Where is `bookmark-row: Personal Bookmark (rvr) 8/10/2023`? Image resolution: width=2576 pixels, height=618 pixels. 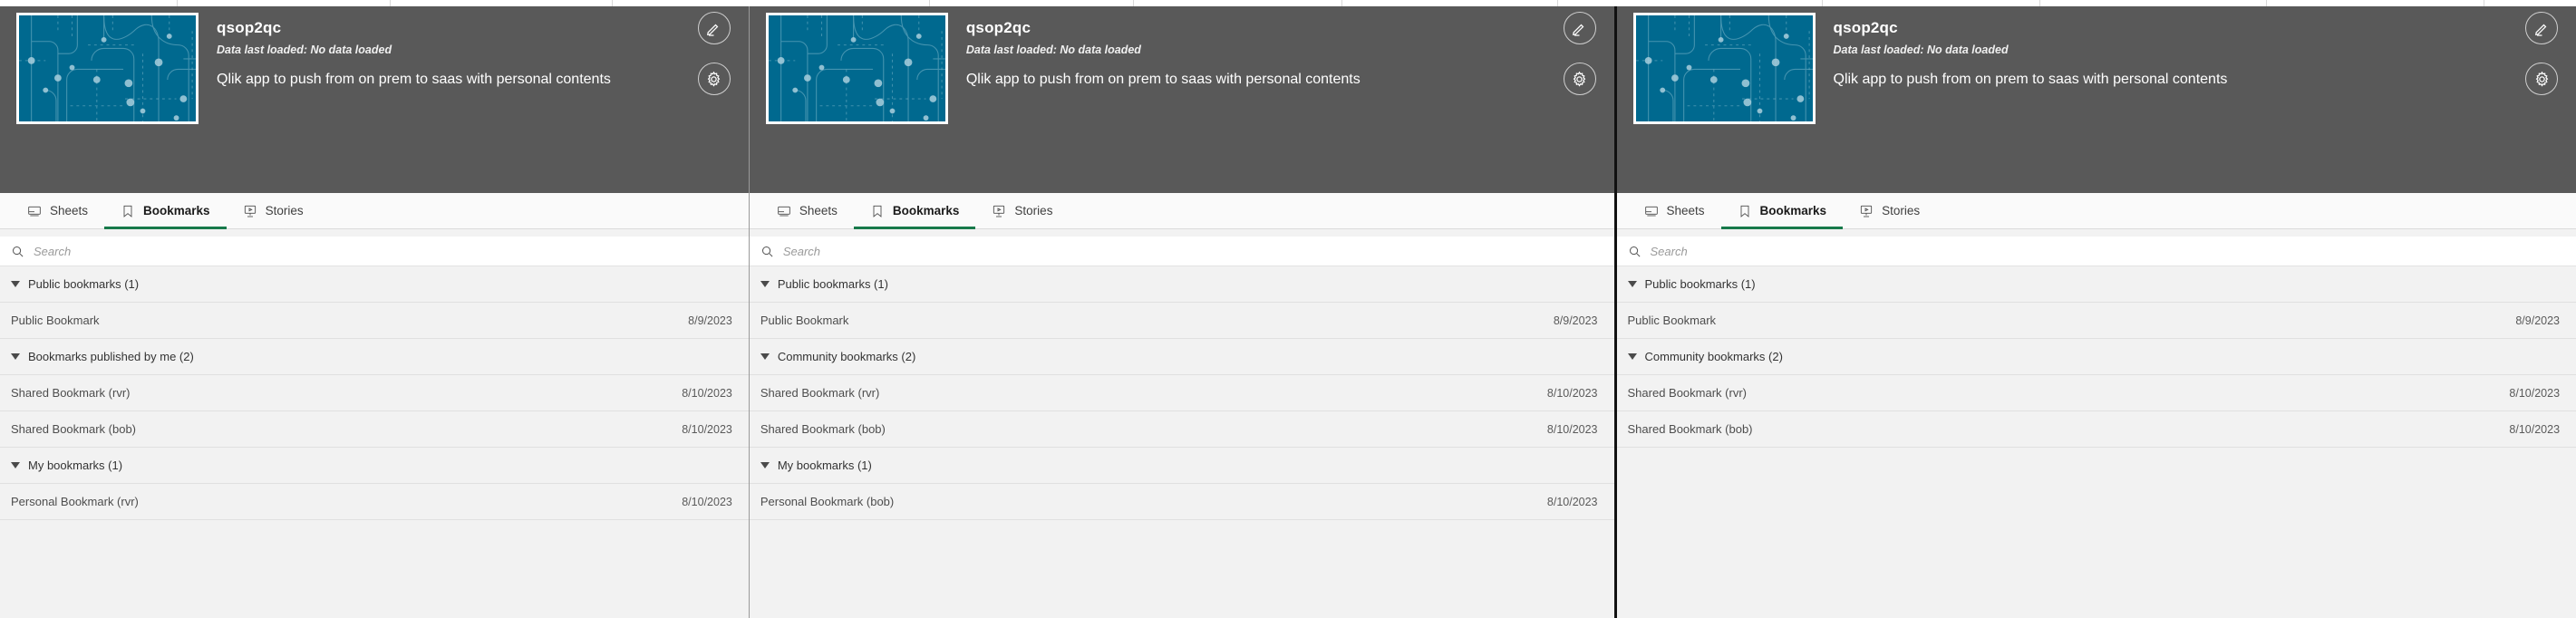 bookmark-row: Personal Bookmark (rvr) 8/10/2023 is located at coordinates (374, 502).